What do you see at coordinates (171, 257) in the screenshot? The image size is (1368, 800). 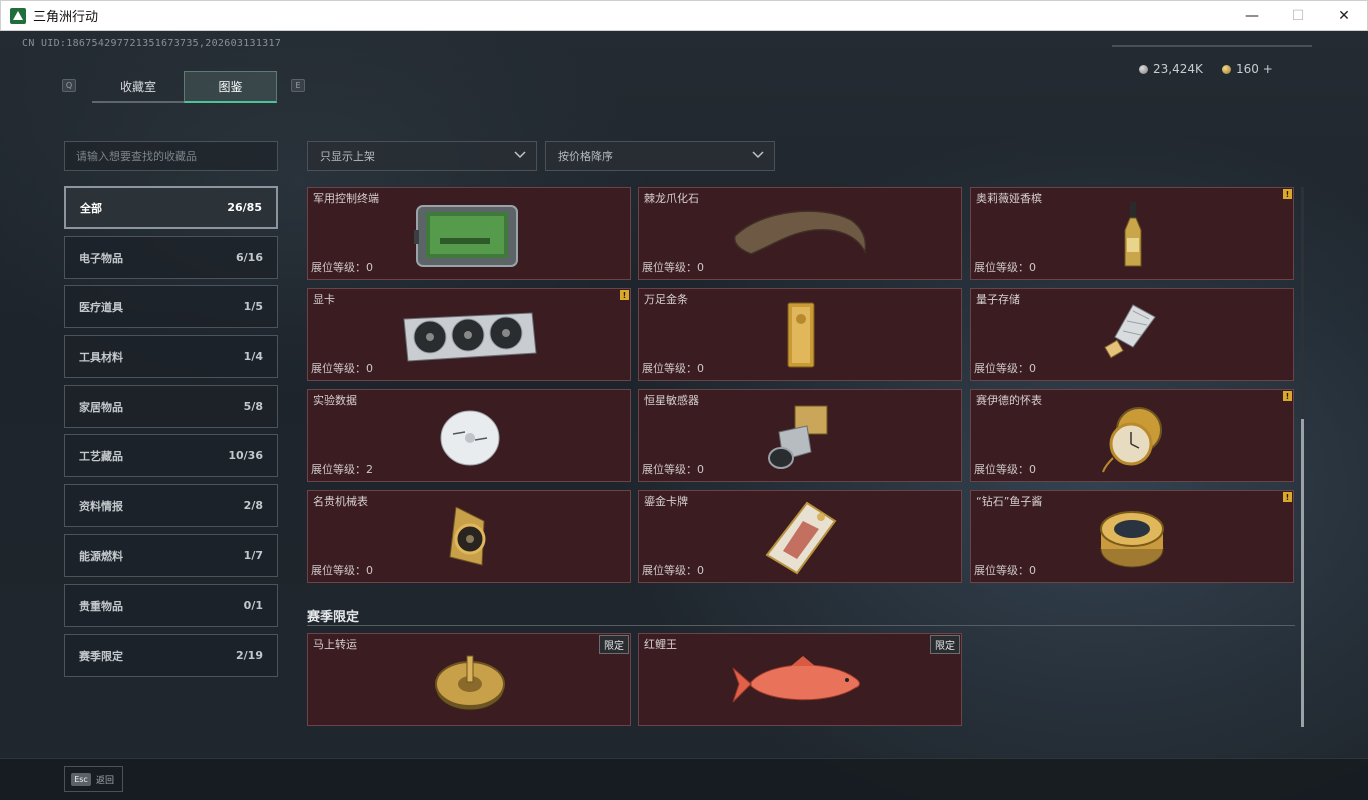 I see `category-electronics: 电子物品 6/16` at bounding box center [171, 257].